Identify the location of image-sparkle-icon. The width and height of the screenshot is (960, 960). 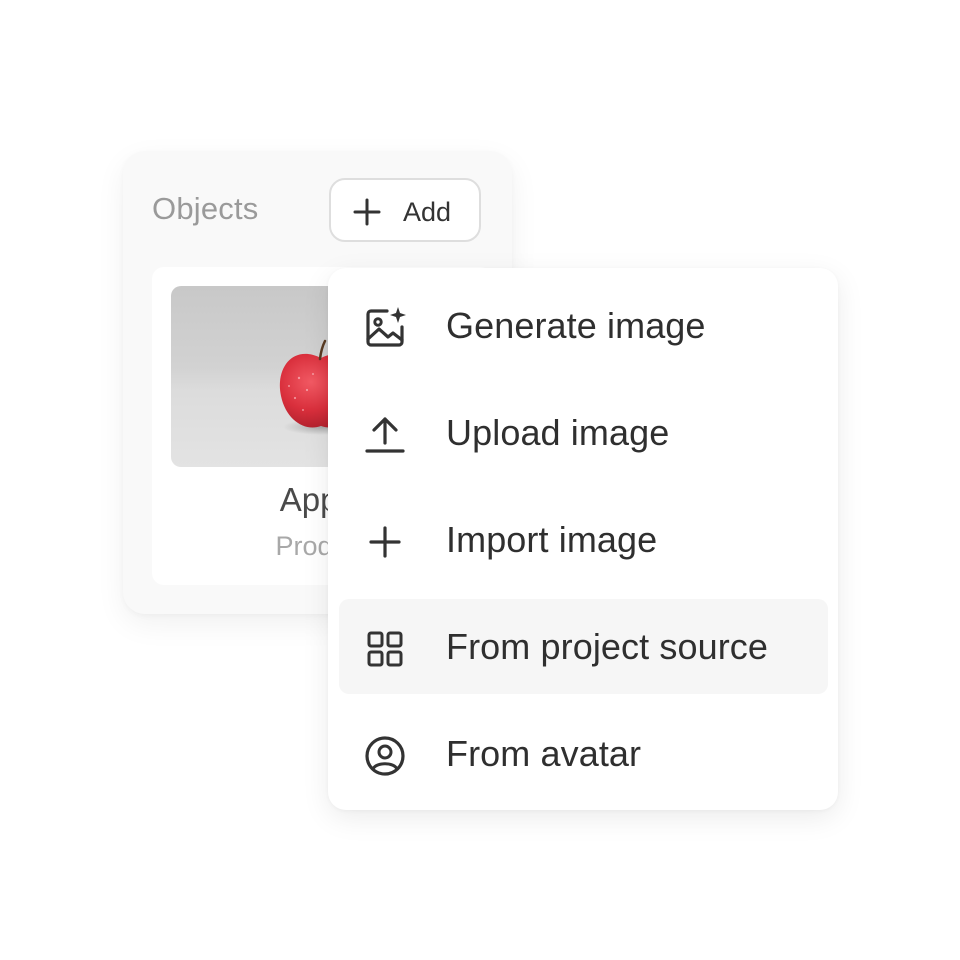
(385, 328).